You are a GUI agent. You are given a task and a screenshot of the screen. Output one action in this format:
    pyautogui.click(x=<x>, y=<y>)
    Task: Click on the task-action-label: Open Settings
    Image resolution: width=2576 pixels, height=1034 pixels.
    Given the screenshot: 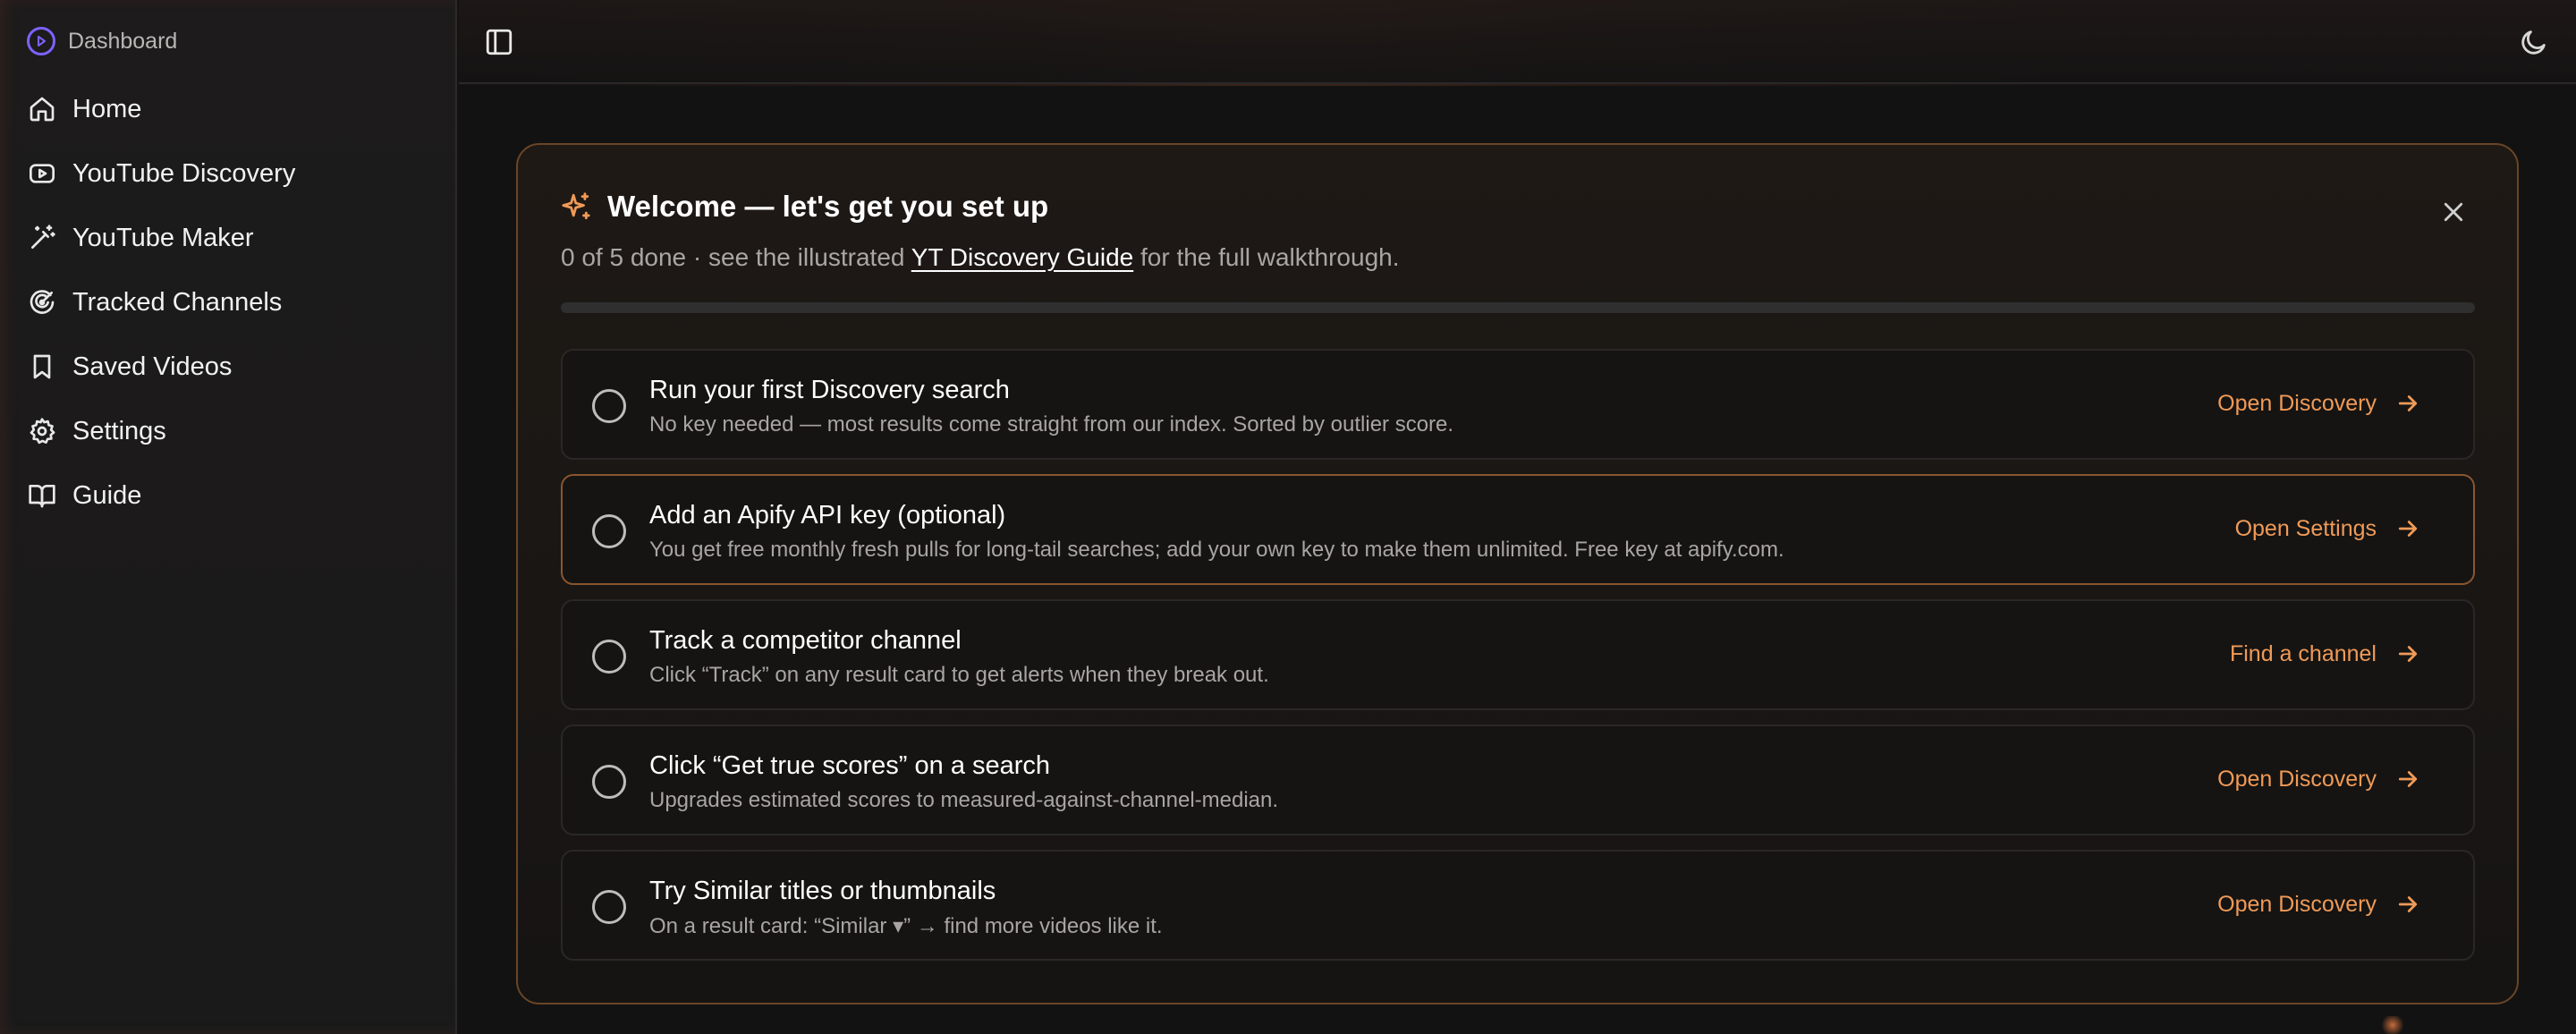 What is the action you would take?
    pyautogui.click(x=2305, y=528)
    